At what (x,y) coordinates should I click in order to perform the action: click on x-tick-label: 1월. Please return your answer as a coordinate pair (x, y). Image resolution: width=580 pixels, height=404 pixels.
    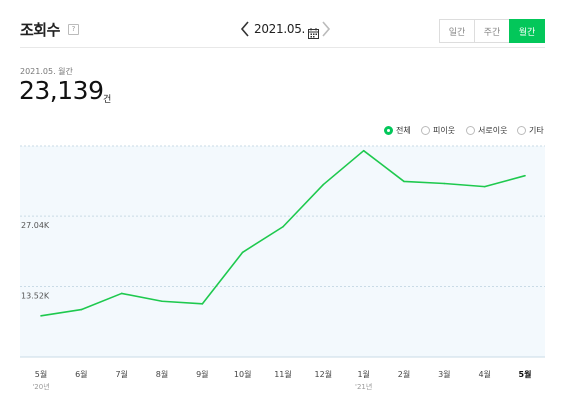
    Looking at the image, I should click on (363, 374).